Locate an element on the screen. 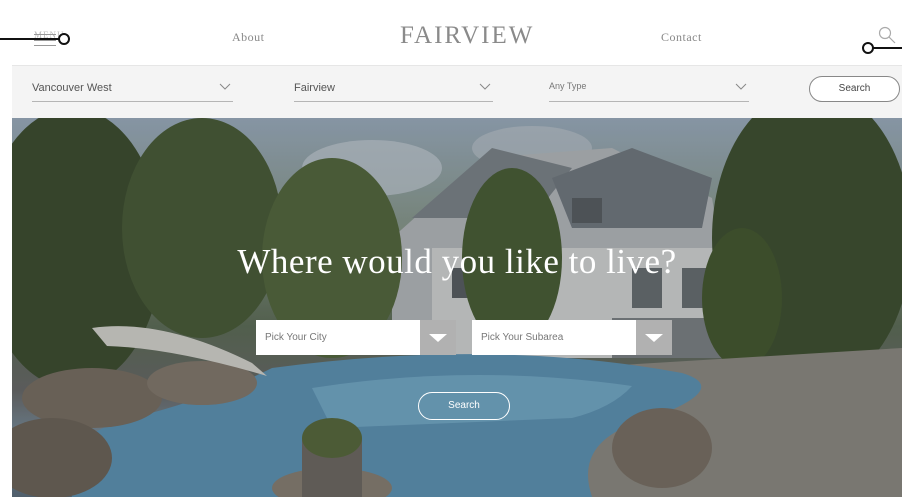 Image resolution: width=902 pixels, height=497 pixels. nav-contact-link: Contact is located at coordinates (681, 37).